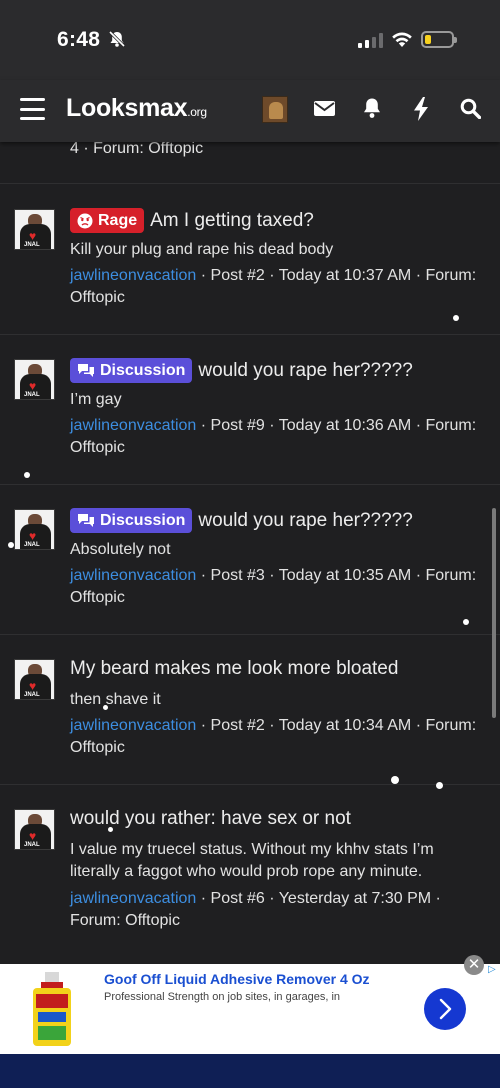 The width and height of the screenshot is (500, 1088). Describe the element at coordinates (79, 39) in the screenshot. I see `status-time: 6:48` at that location.